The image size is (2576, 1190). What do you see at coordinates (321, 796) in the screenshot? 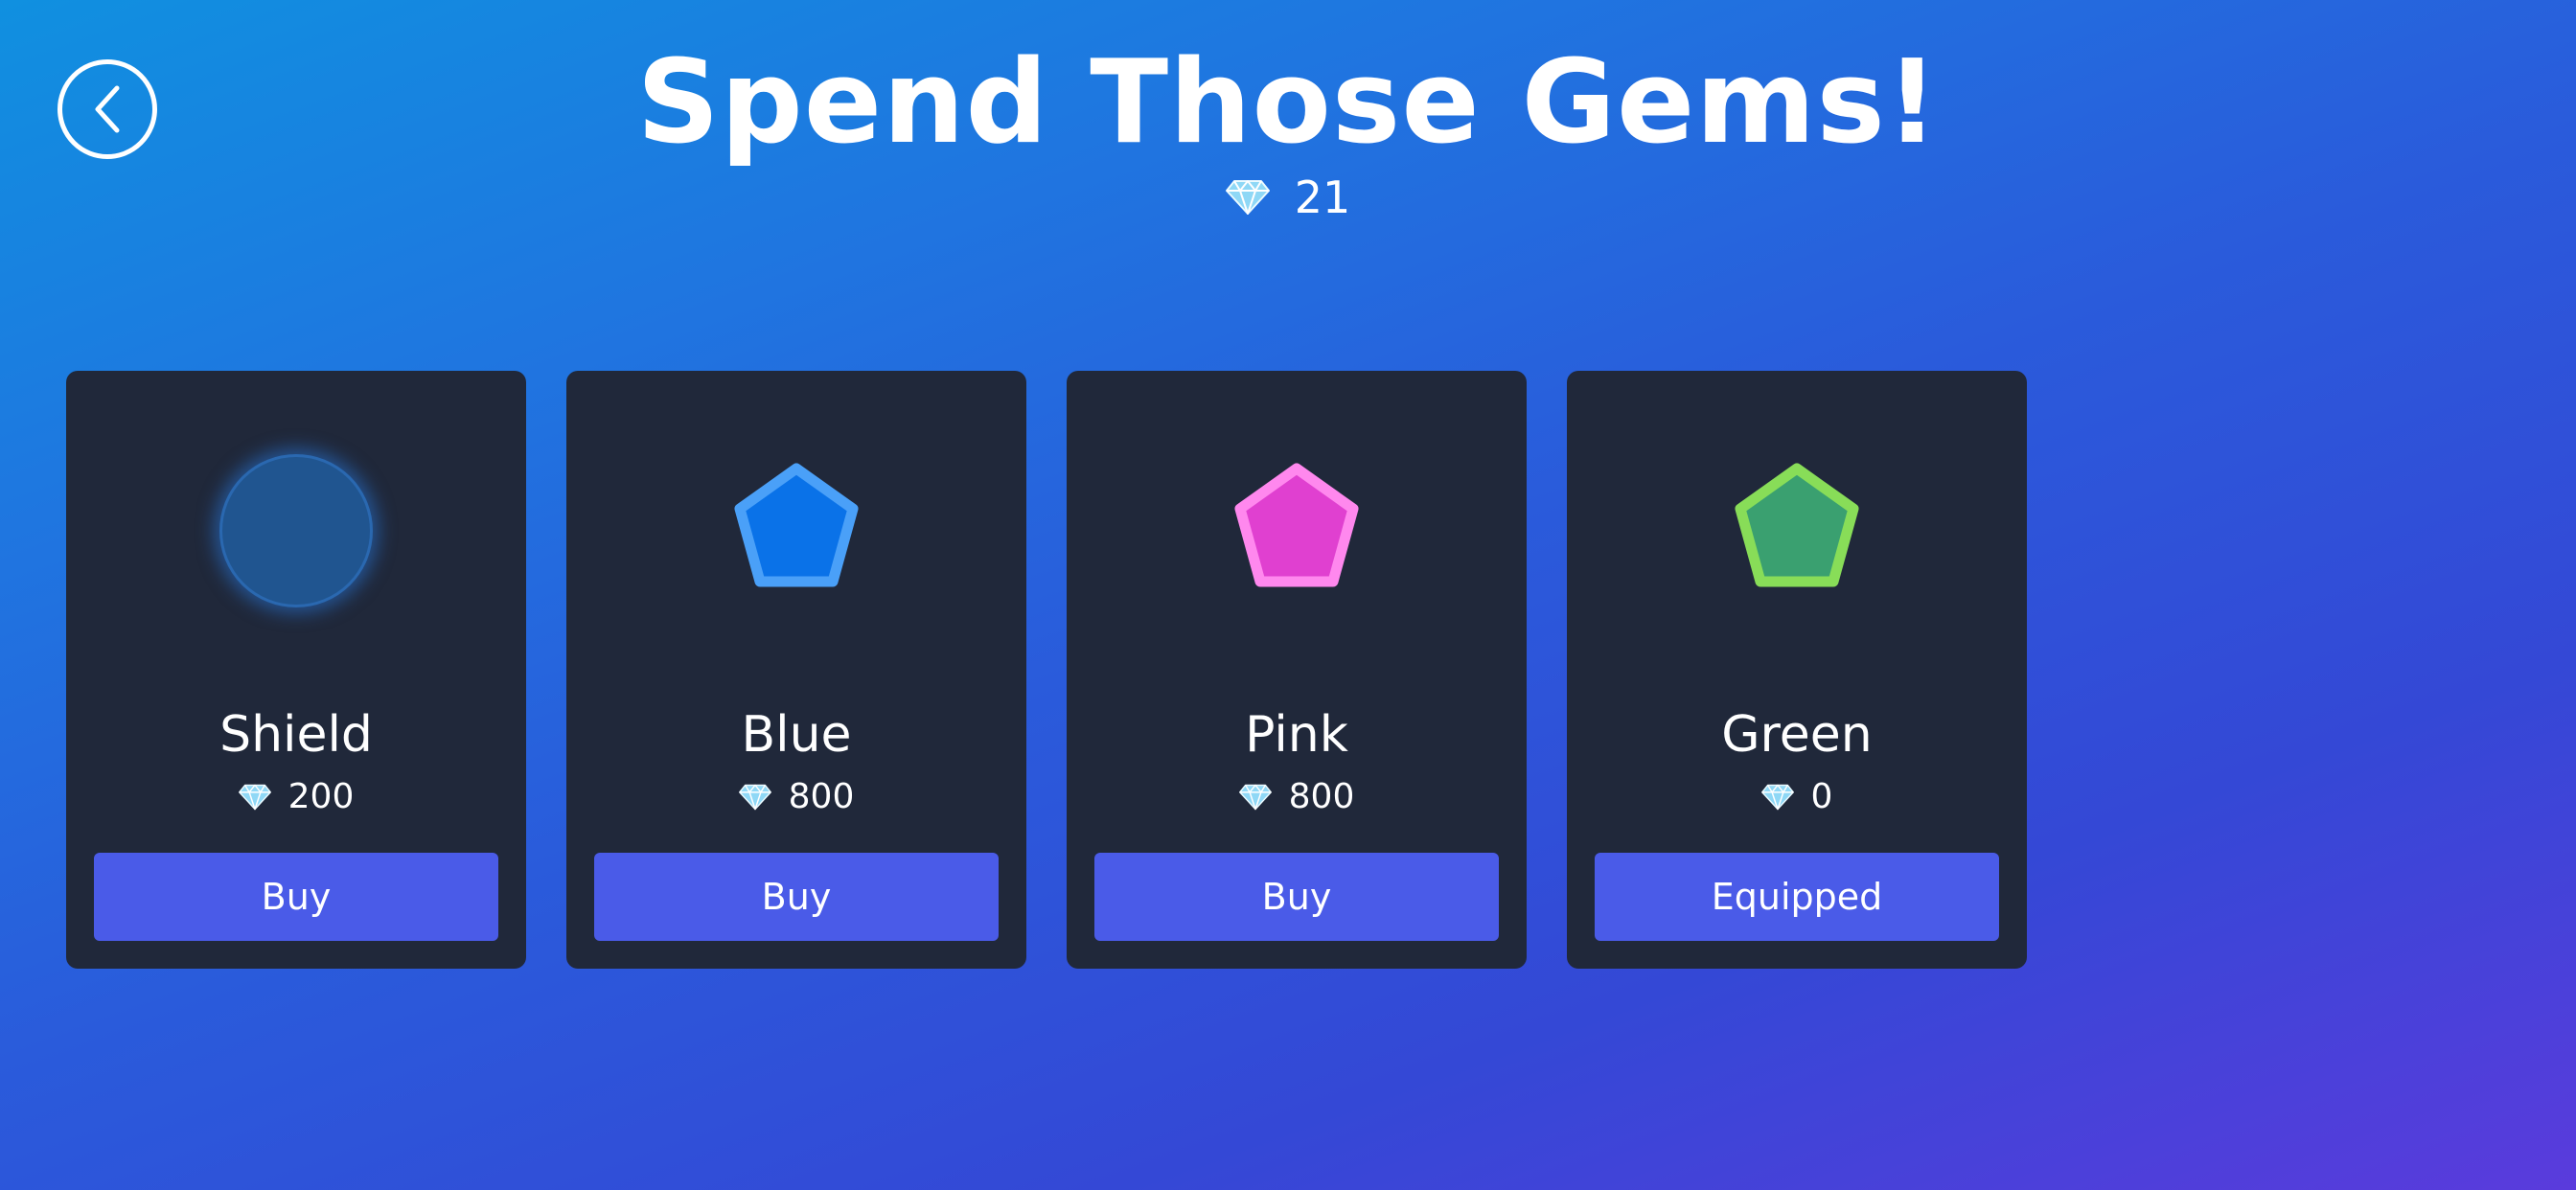
I see `item-price-value: 200` at bounding box center [321, 796].